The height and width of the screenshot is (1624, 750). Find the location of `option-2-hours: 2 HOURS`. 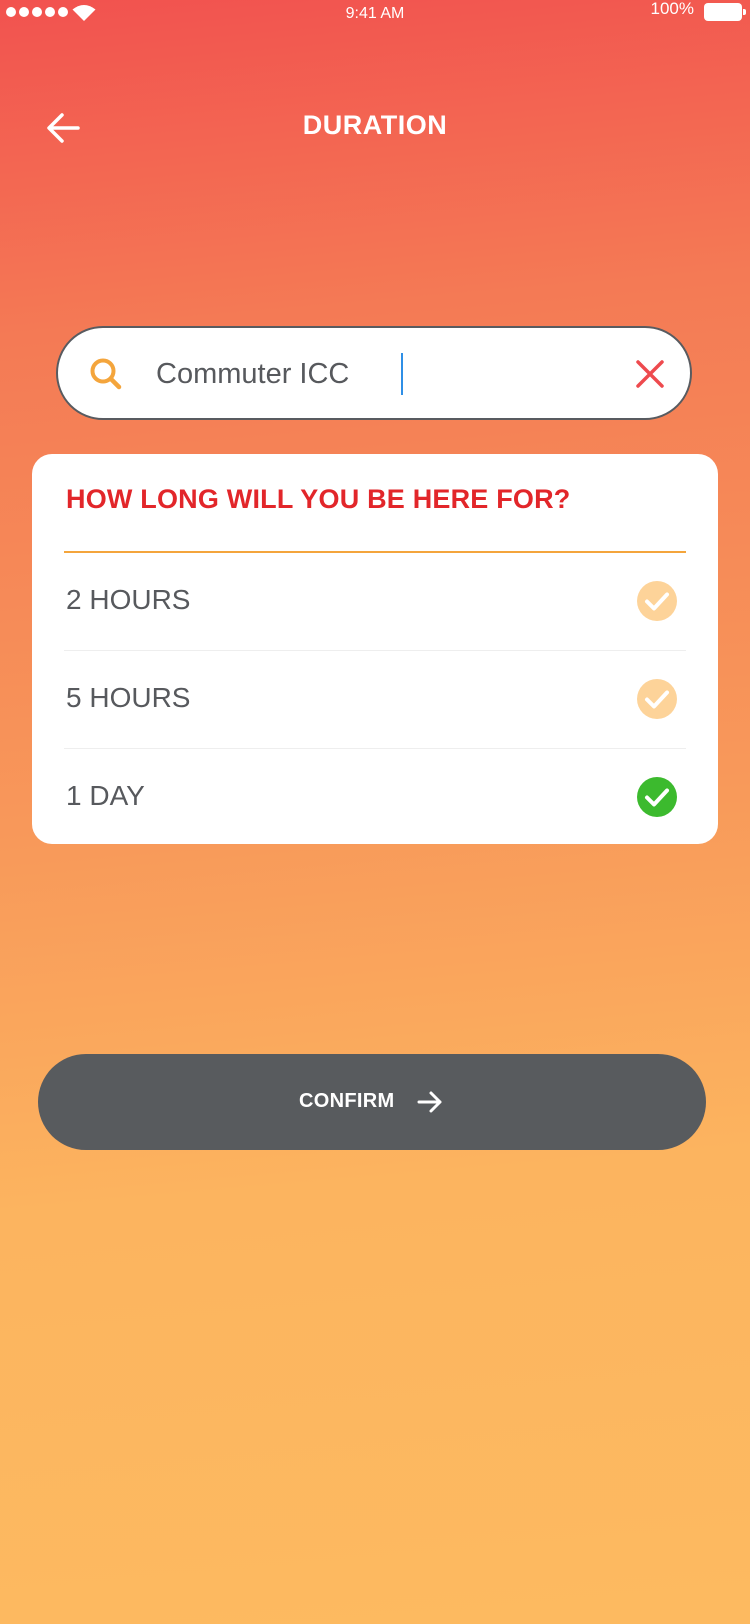

option-2-hours: 2 HOURS is located at coordinates (375, 602).